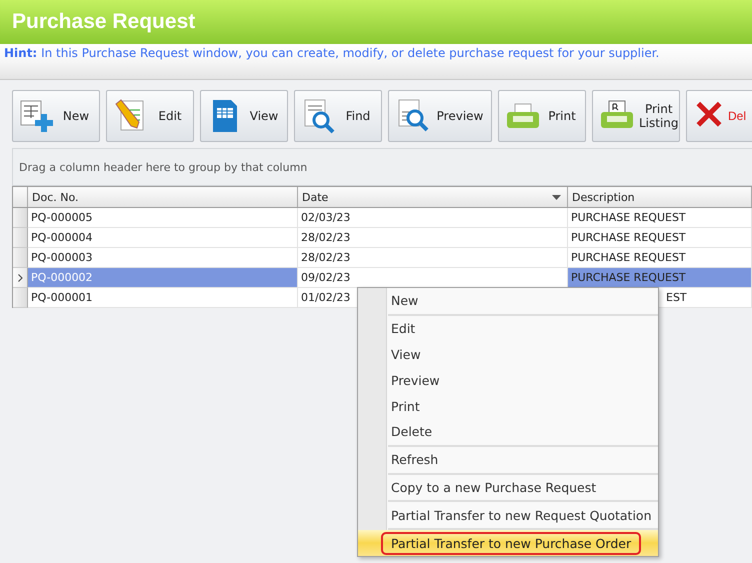  What do you see at coordinates (104, 22) in the screenshot?
I see `window-title: Purchase Request` at bounding box center [104, 22].